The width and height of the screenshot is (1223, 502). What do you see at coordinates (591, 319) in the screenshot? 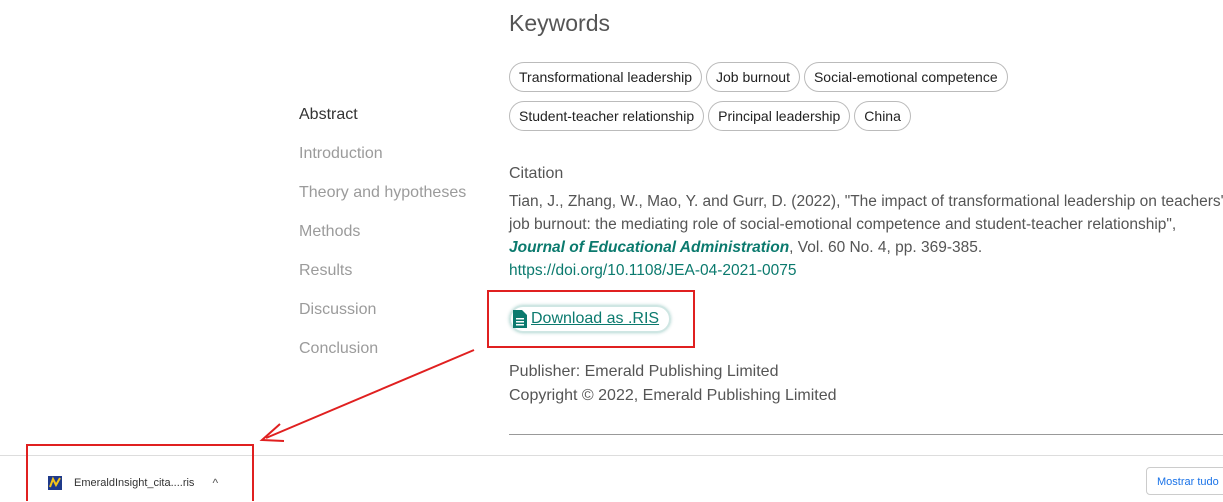
I see `annotation-highlight-box` at bounding box center [591, 319].